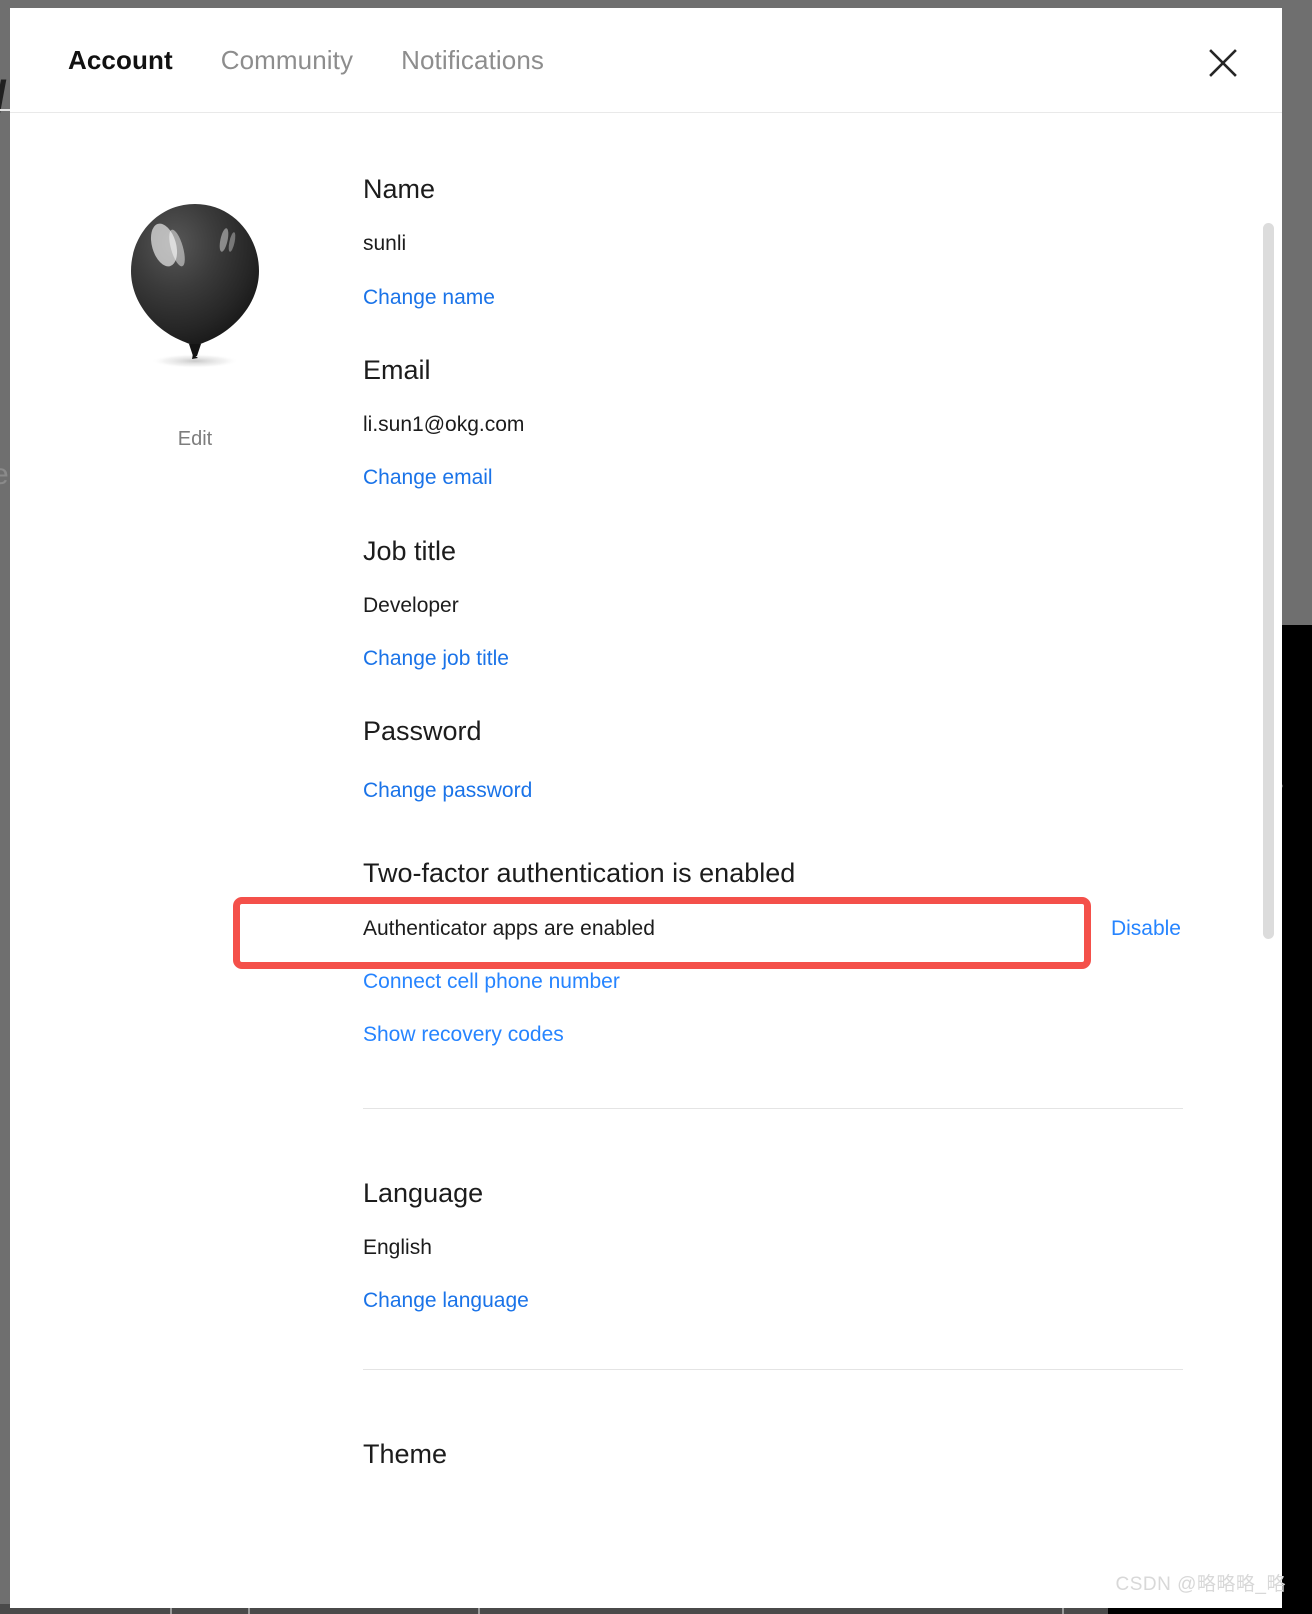 Image resolution: width=1312 pixels, height=1614 pixels. What do you see at coordinates (399, 189) in the screenshot?
I see `field-name-label: Name` at bounding box center [399, 189].